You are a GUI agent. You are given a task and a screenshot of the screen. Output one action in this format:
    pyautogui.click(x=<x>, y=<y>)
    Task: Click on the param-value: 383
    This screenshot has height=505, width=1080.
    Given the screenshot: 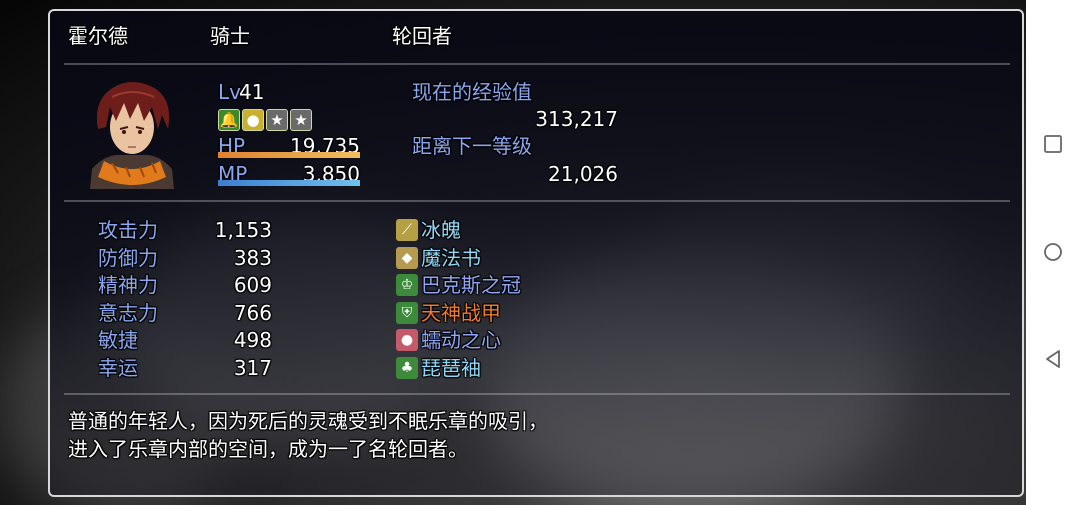 What is the action you would take?
    pyautogui.click(x=252, y=257)
    